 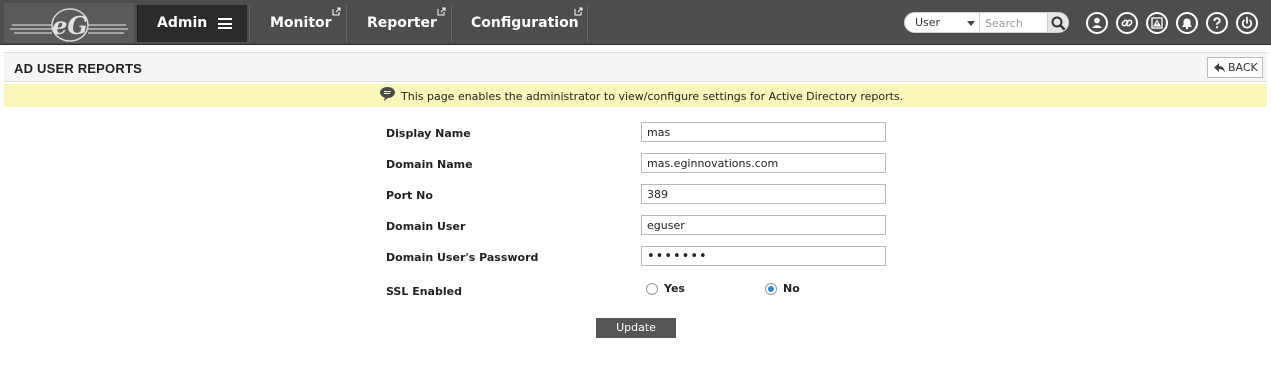 What do you see at coordinates (928, 22) in the screenshot?
I see `search-scope-value: User` at bounding box center [928, 22].